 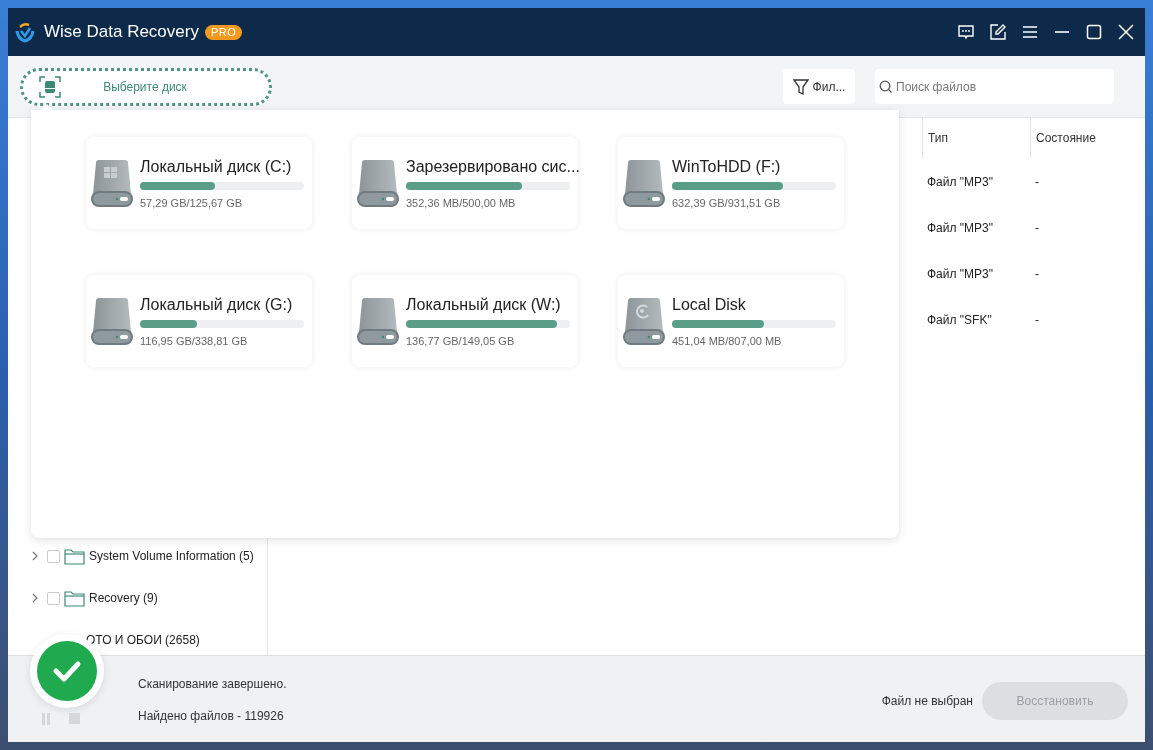 I want to click on drive-card: WinToHDD (F:) 632,39 GB/931,51 GB, so click(x=731, y=183).